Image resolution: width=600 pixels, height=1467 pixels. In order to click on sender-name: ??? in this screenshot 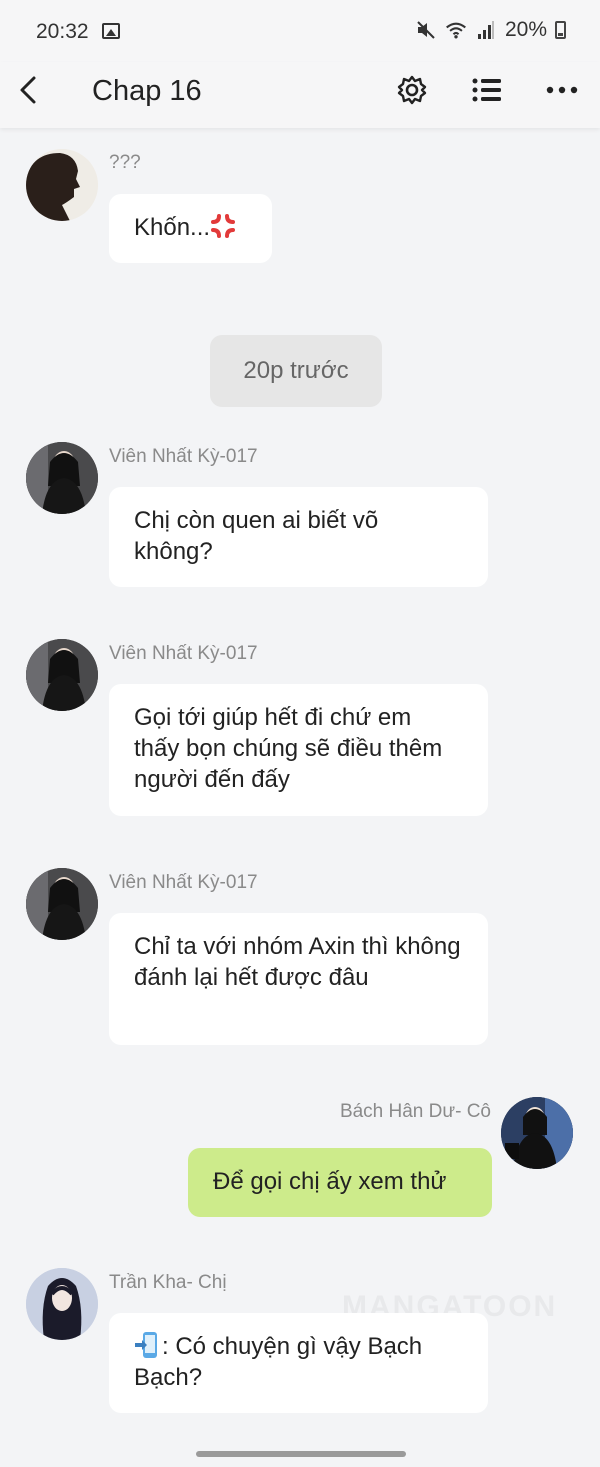, I will do `click(125, 162)`.